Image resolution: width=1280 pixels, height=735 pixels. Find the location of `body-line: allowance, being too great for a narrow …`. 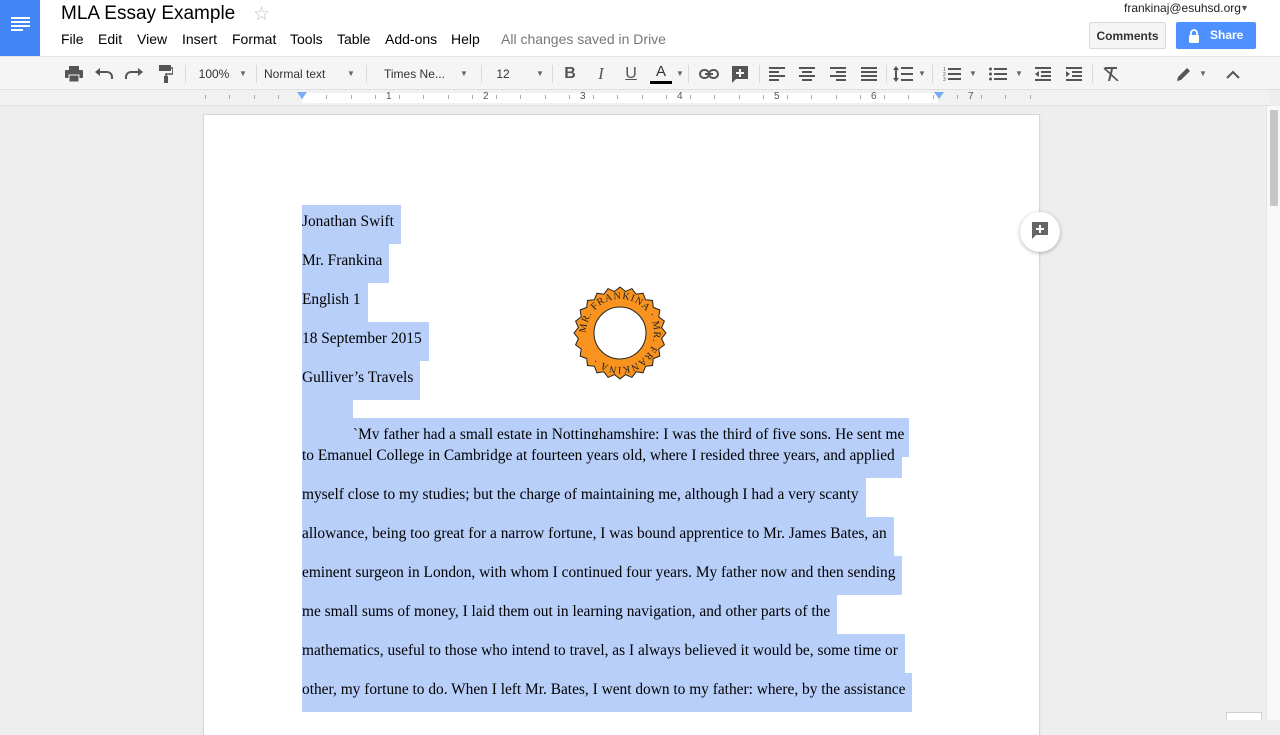

body-line: allowance, being too great for a narrow … is located at coordinates (598, 536).